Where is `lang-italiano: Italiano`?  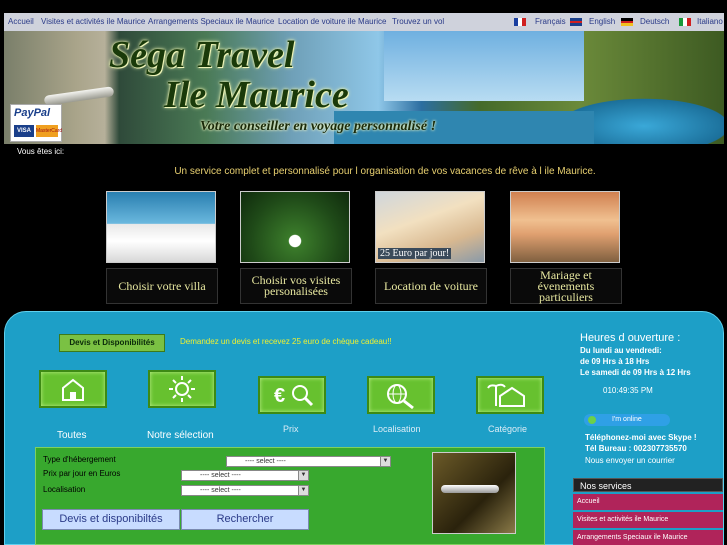 lang-italiano: Italiano is located at coordinates (710, 21).